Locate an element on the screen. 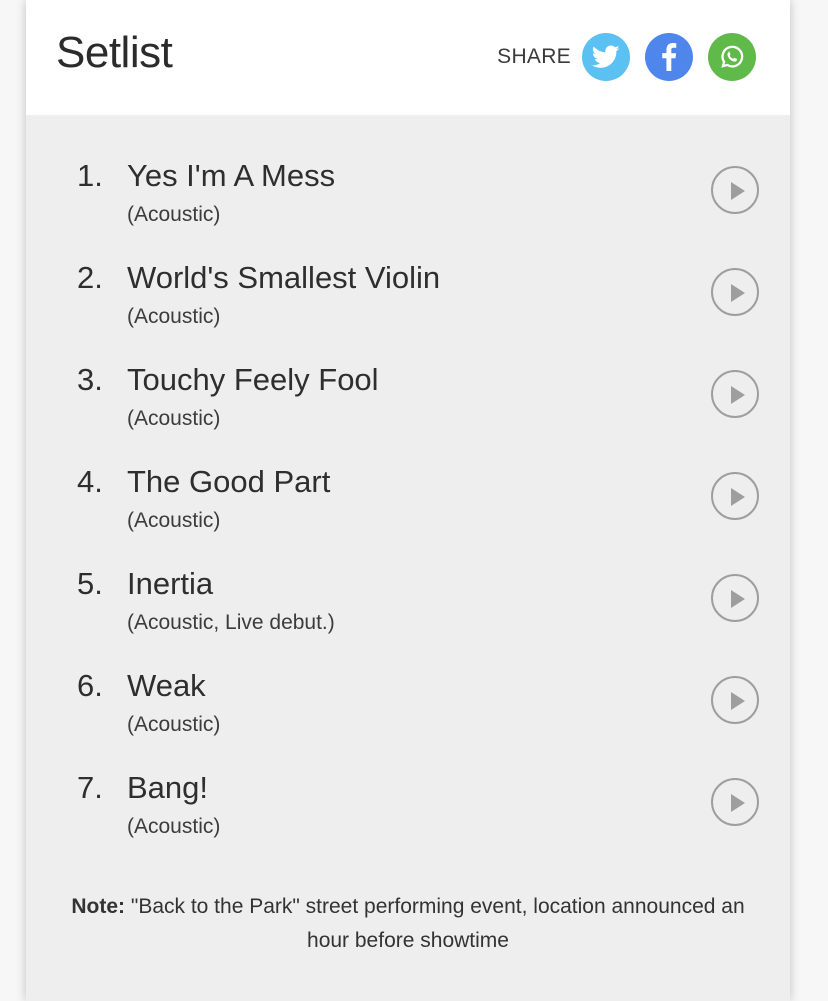 This screenshot has height=1001, width=828. song-info: (Acoustic, Live debut.) is located at coordinates (231, 622).